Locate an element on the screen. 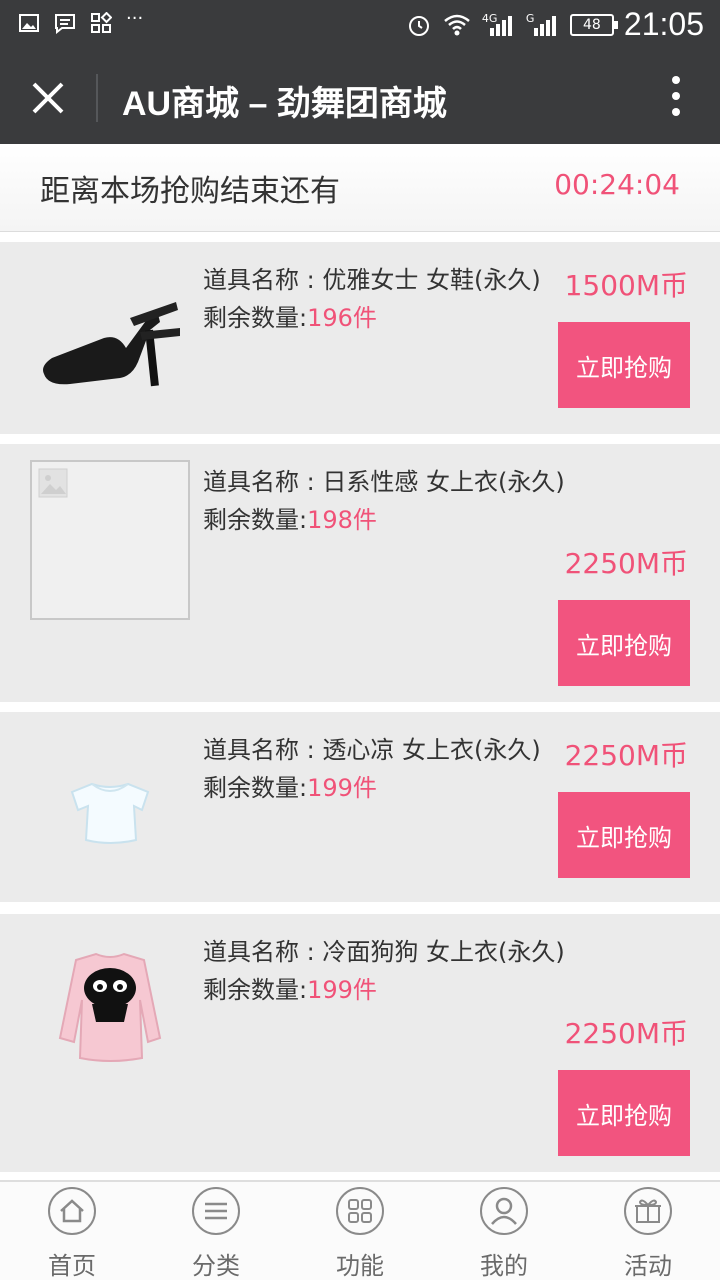  countdown-label: 距离本场抢购结束还有 is located at coordinates (190, 191).